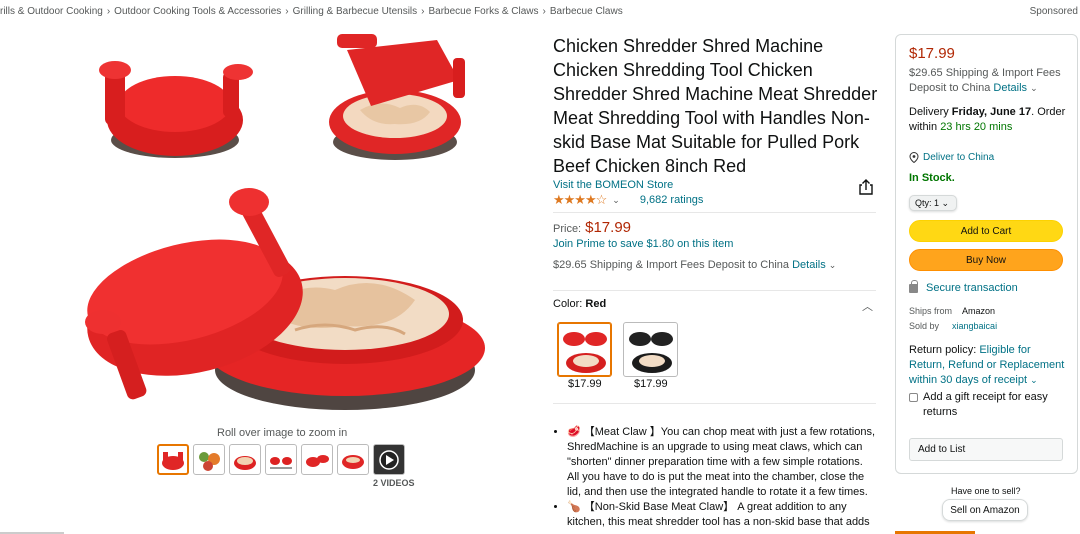 The image size is (1080, 534). I want to click on price-value: $17.99, so click(608, 227).